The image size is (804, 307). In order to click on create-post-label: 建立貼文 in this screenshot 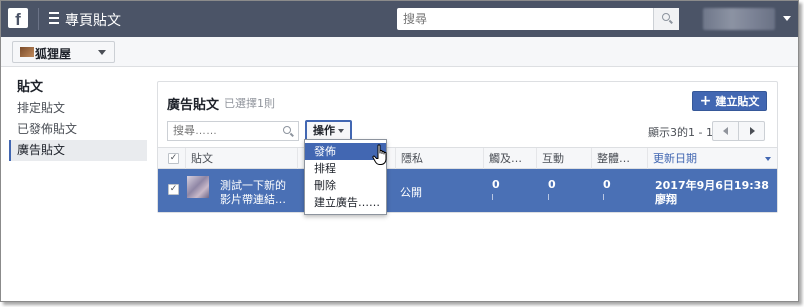, I will do `click(737, 101)`.